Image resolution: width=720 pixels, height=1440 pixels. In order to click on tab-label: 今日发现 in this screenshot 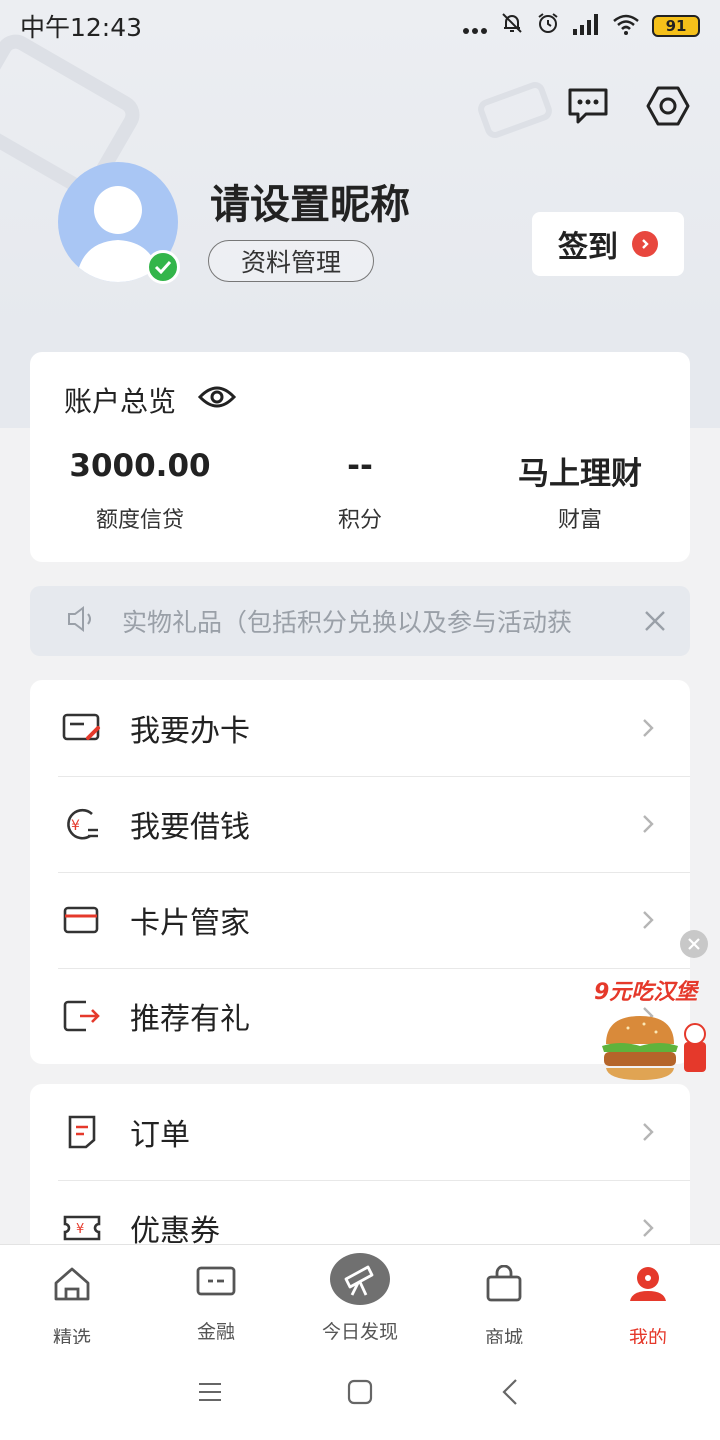, I will do `click(359, 1332)`.